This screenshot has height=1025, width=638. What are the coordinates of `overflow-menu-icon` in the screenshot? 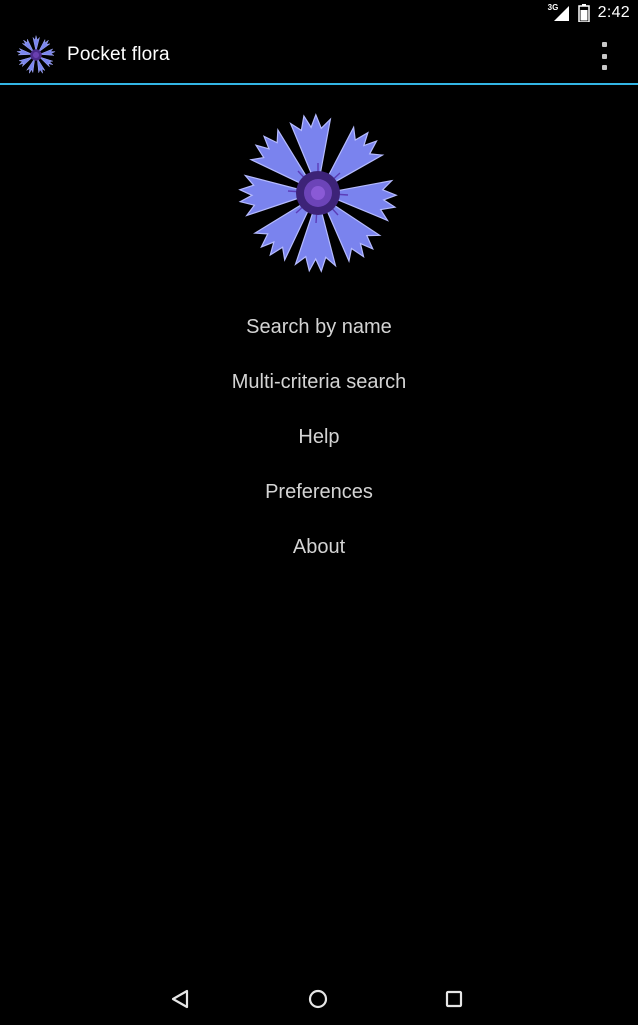 It's located at (604, 56).